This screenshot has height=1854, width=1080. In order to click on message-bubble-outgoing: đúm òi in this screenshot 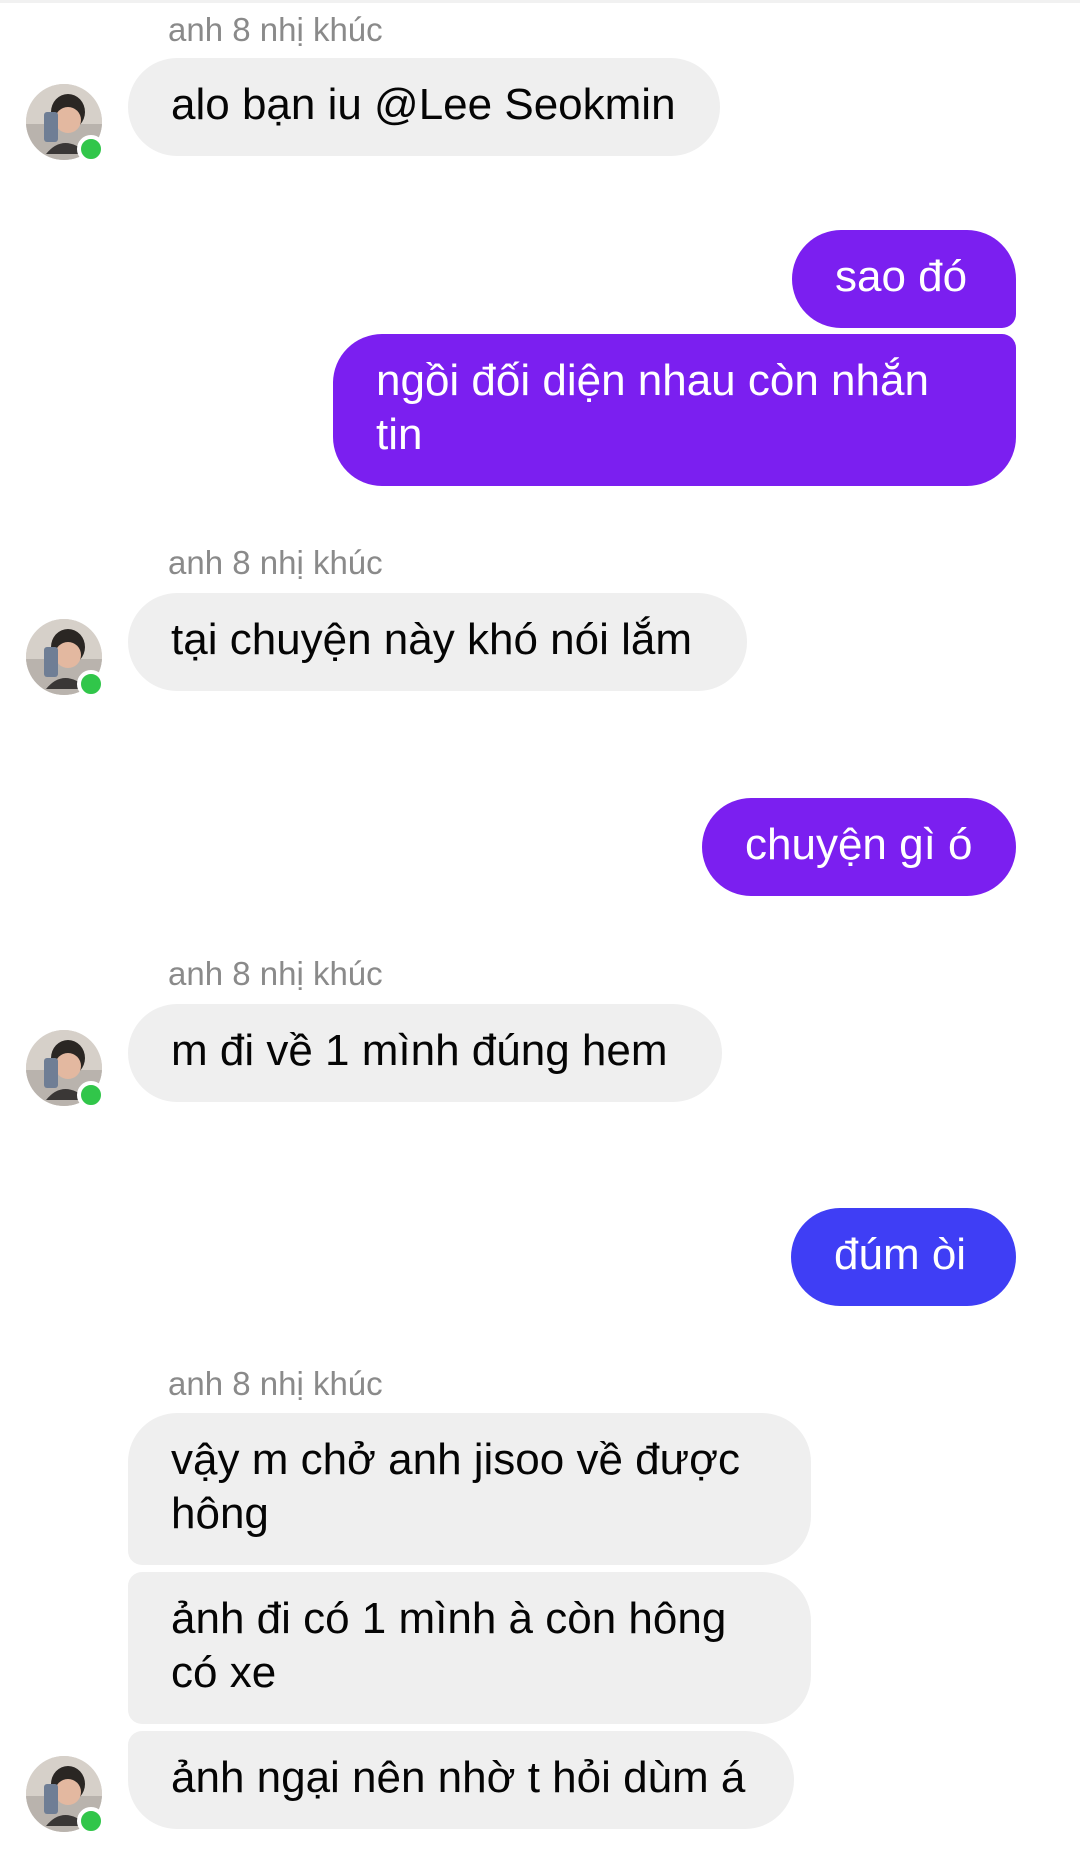, I will do `click(903, 1257)`.